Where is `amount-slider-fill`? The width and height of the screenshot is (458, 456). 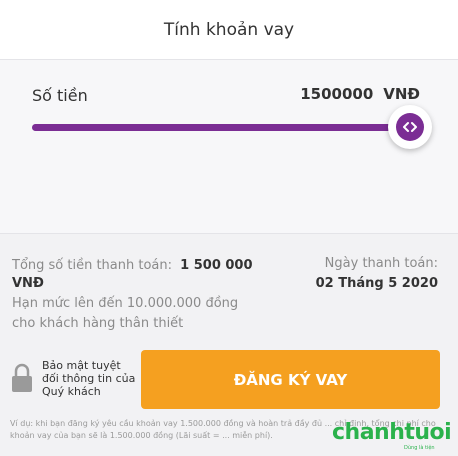 amount-slider-fill is located at coordinates (221, 127).